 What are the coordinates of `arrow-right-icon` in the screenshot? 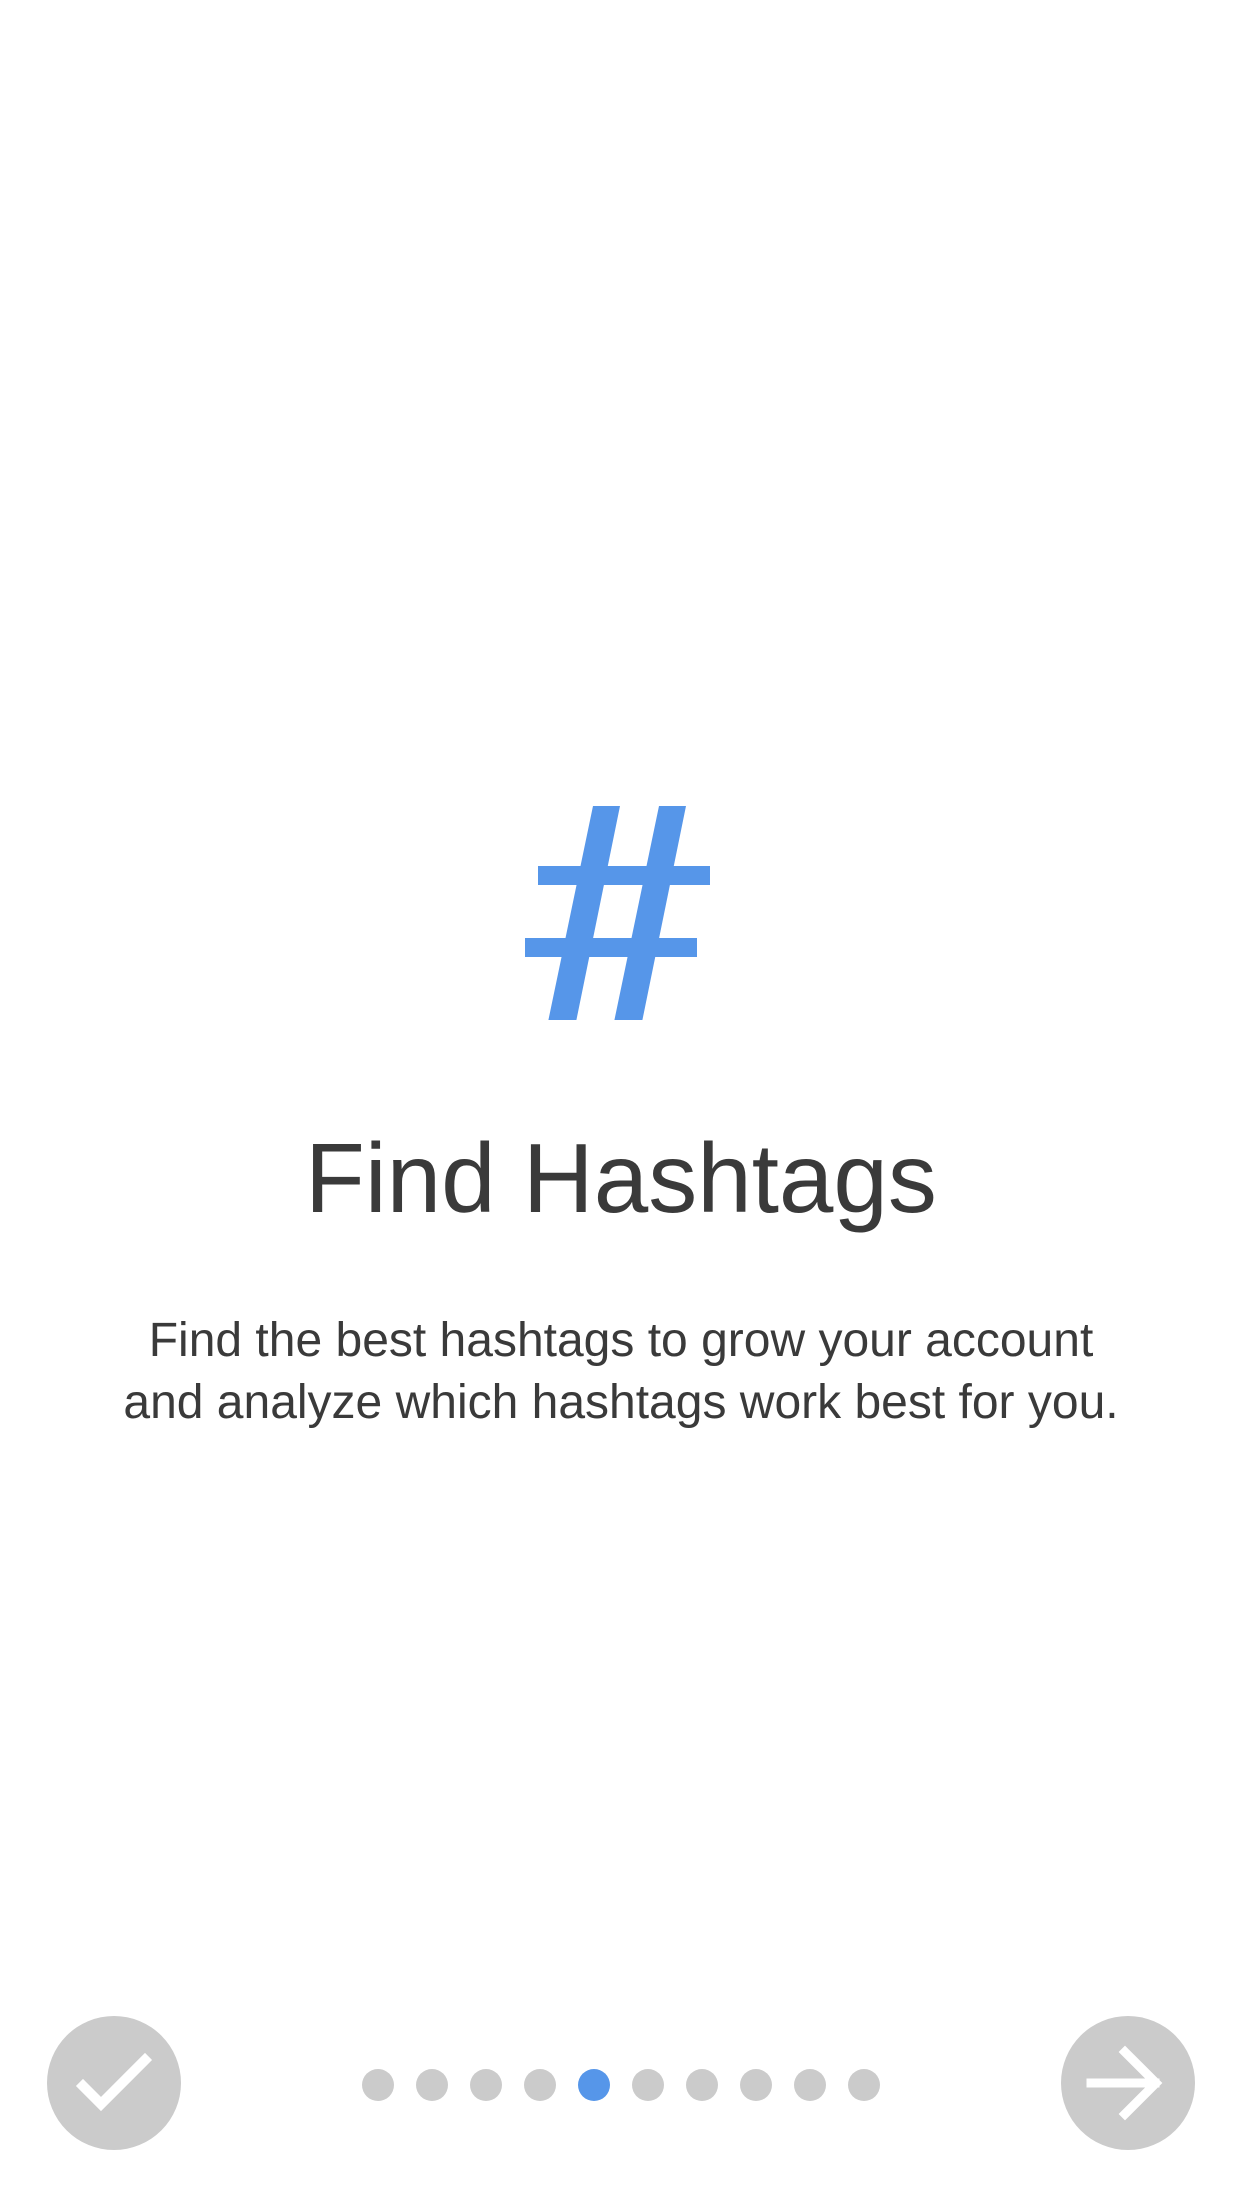 It's located at (1124, 2083).